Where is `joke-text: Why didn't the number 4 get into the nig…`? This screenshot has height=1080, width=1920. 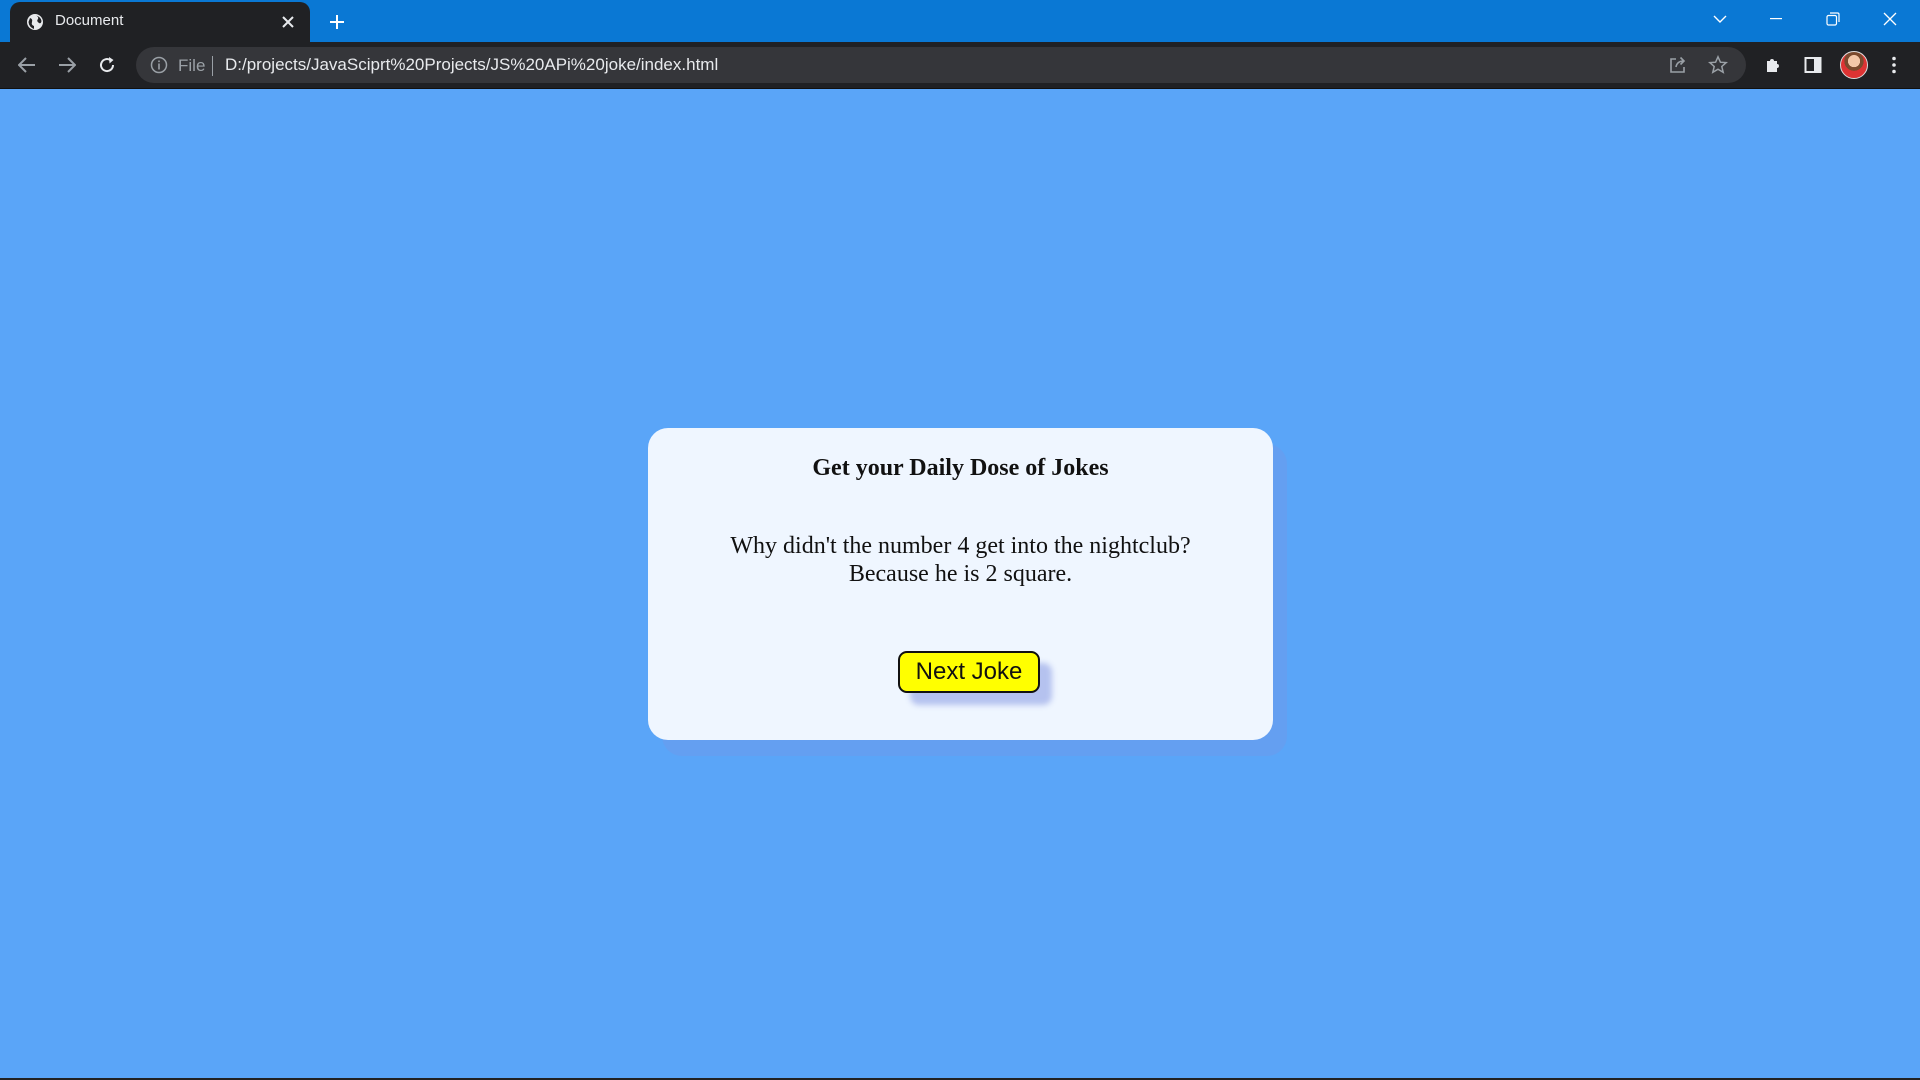 joke-text: Why didn't the number 4 get into the nig… is located at coordinates (960, 560).